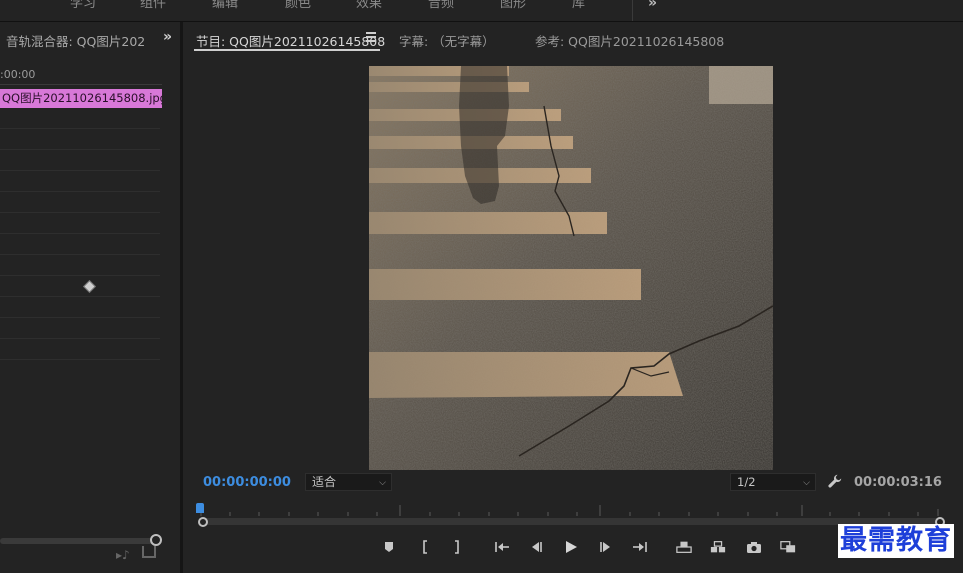  What do you see at coordinates (606, 547) in the screenshot?
I see `step-forward-icon` at bounding box center [606, 547].